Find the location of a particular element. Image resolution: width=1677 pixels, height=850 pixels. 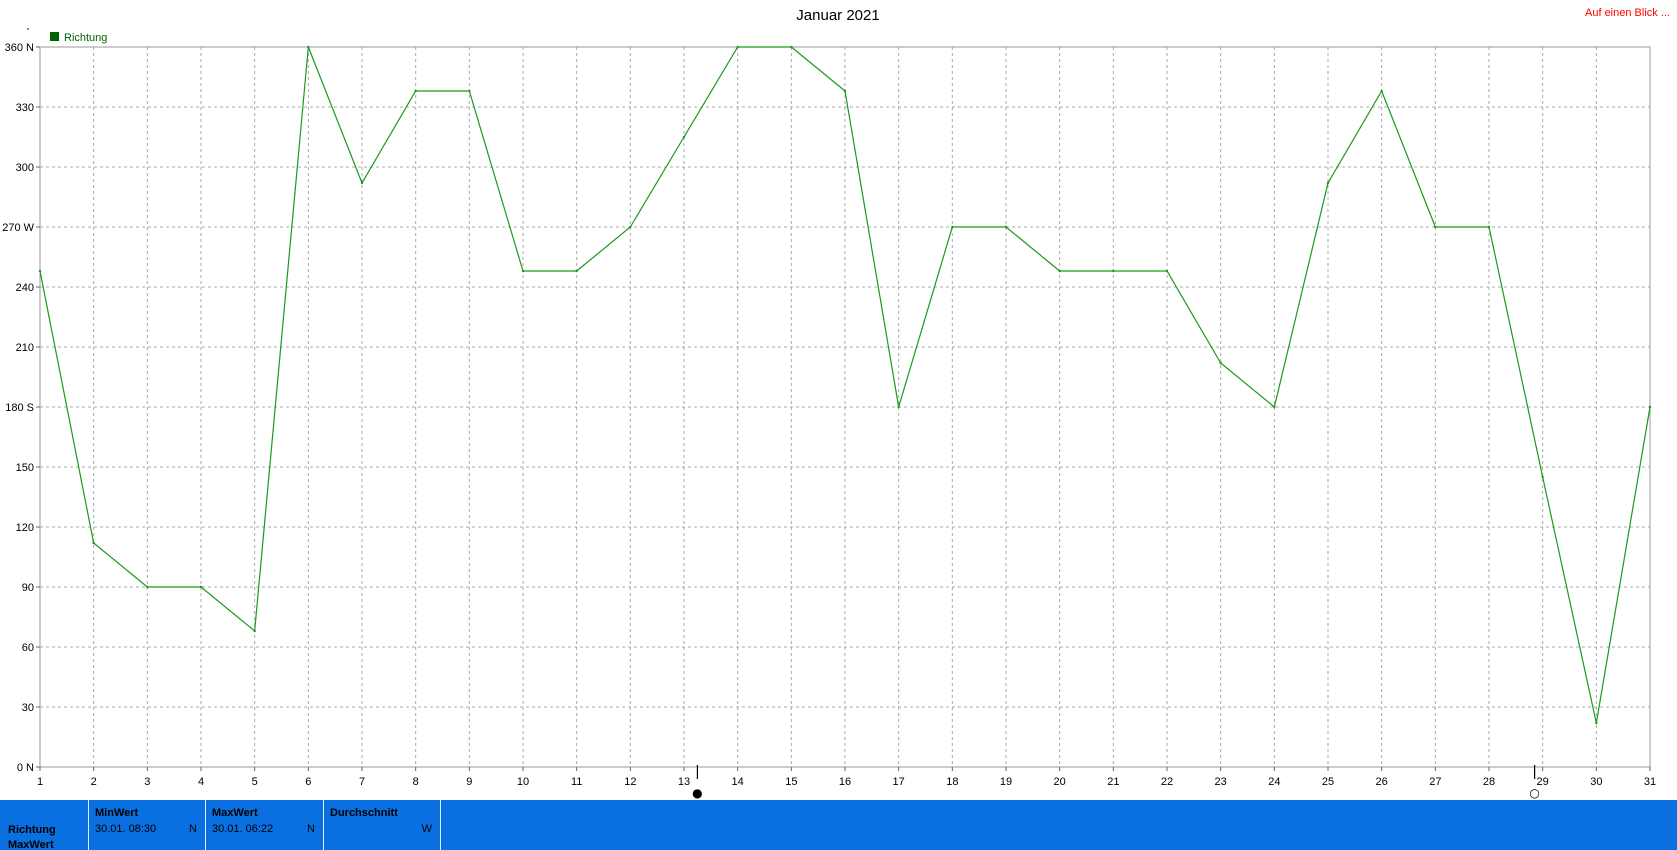

x-tick-label: 13 is located at coordinates (684, 782).